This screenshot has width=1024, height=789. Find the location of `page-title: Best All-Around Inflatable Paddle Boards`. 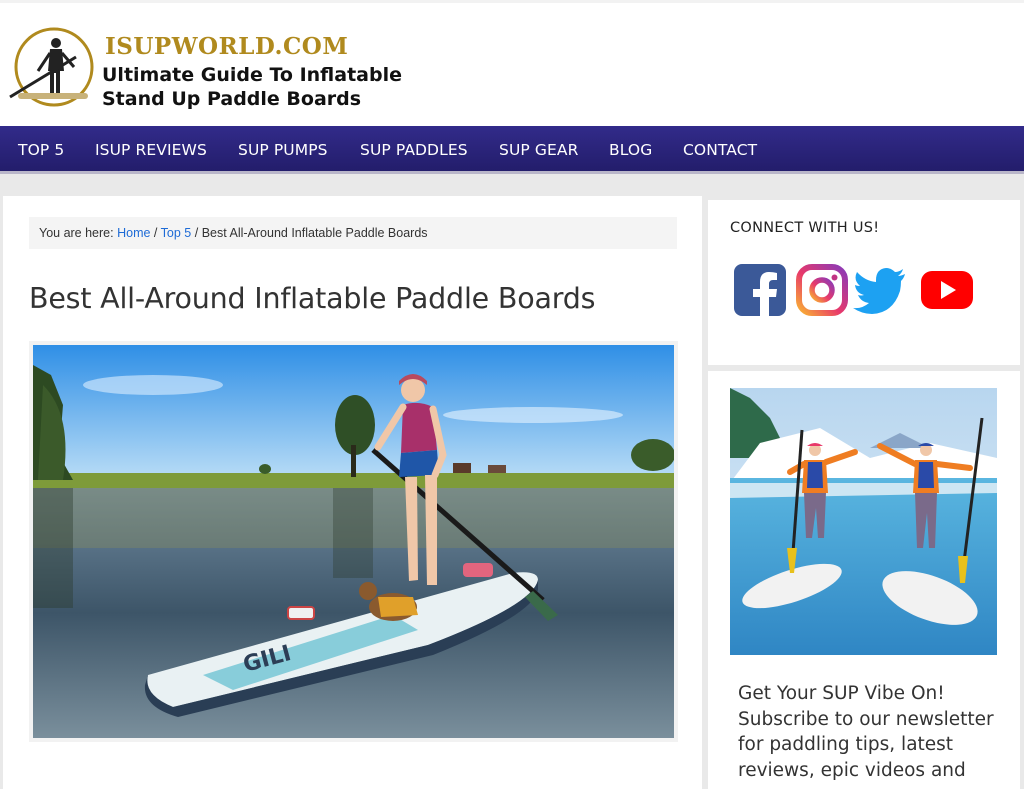

page-title: Best All-Around Inflatable Paddle Boards is located at coordinates (312, 298).